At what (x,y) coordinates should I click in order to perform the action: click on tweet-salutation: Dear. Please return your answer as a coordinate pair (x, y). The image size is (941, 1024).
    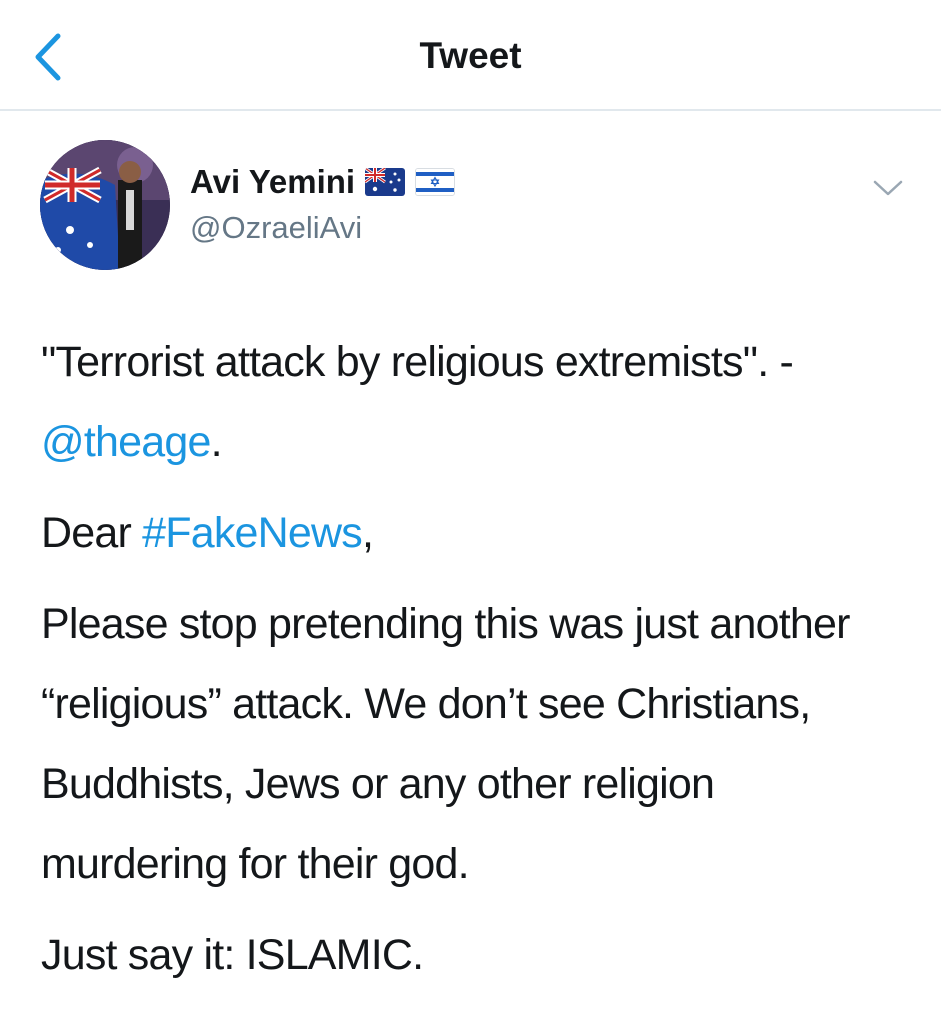
    Looking at the image, I should click on (92, 533).